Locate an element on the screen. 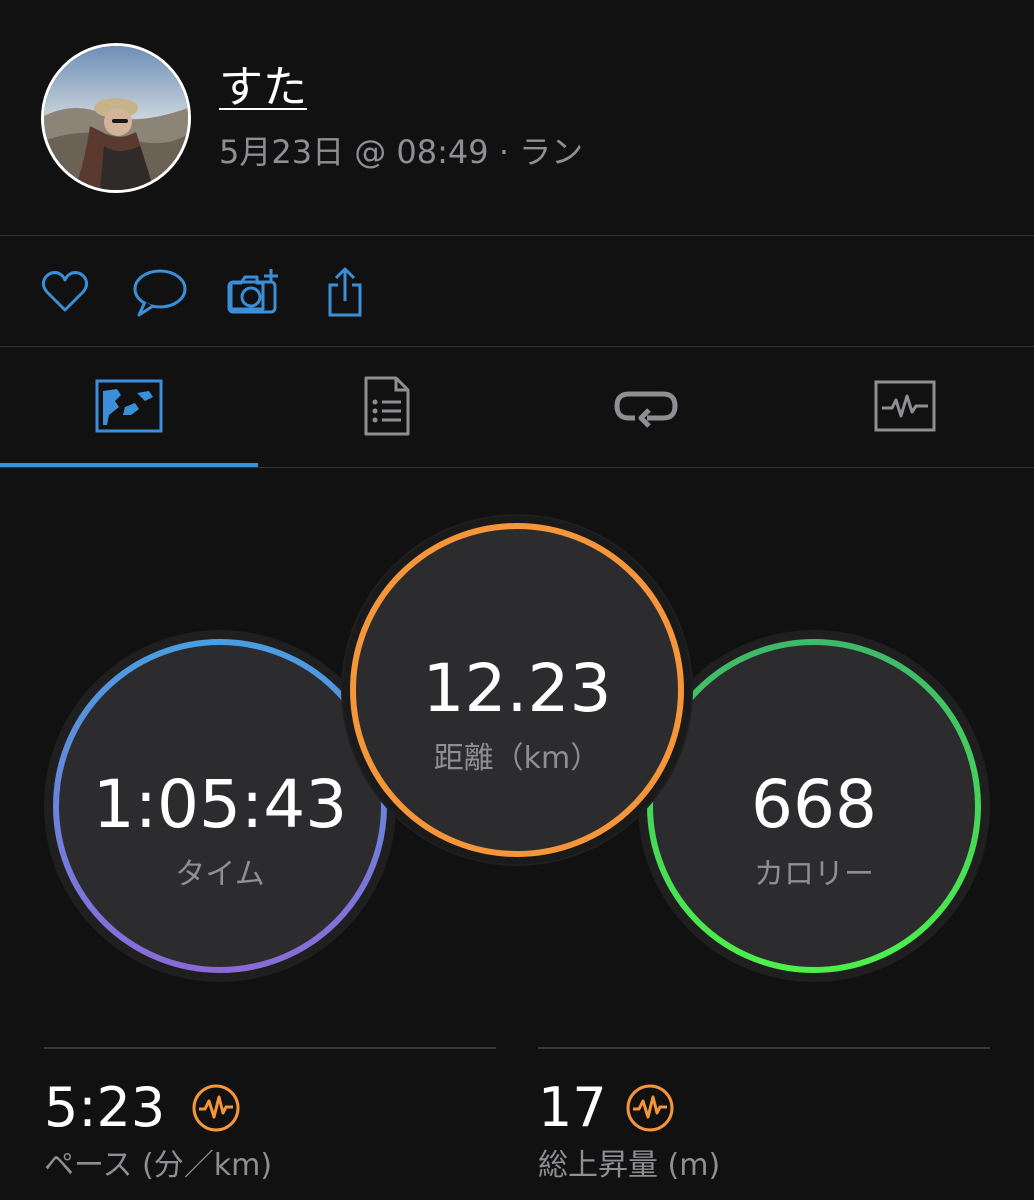  chart-icon is located at coordinates (905, 406).